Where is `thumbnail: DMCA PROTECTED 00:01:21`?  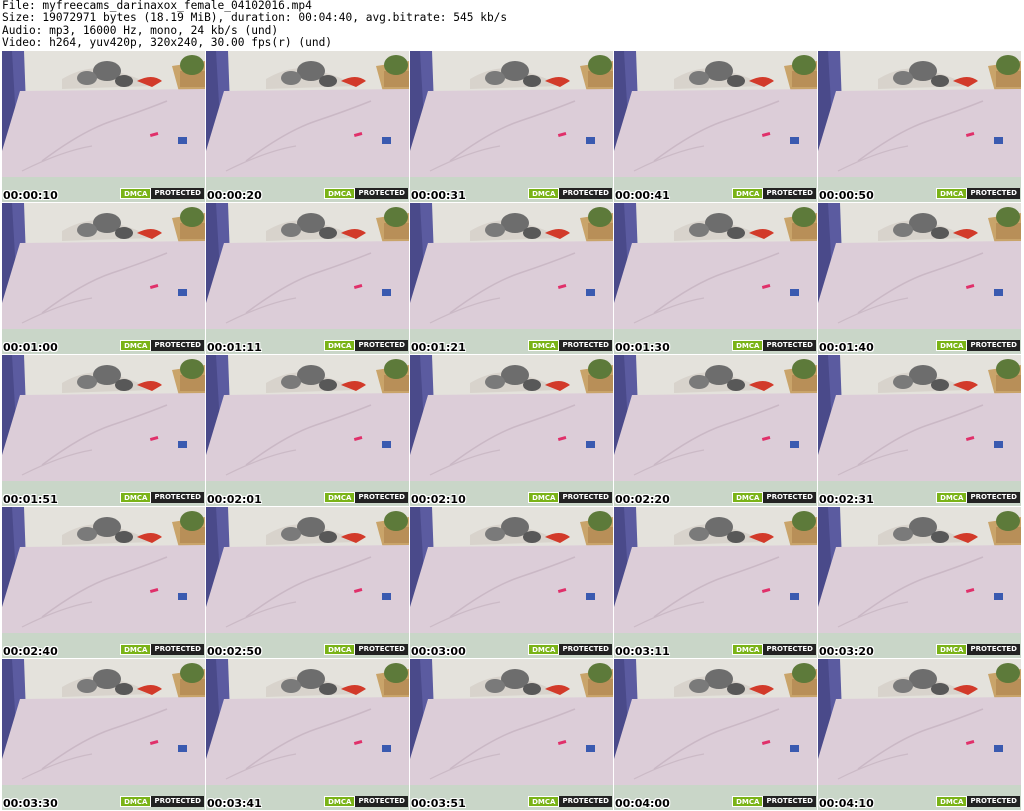
thumbnail: DMCA PROTECTED 00:01:21 is located at coordinates (511, 278).